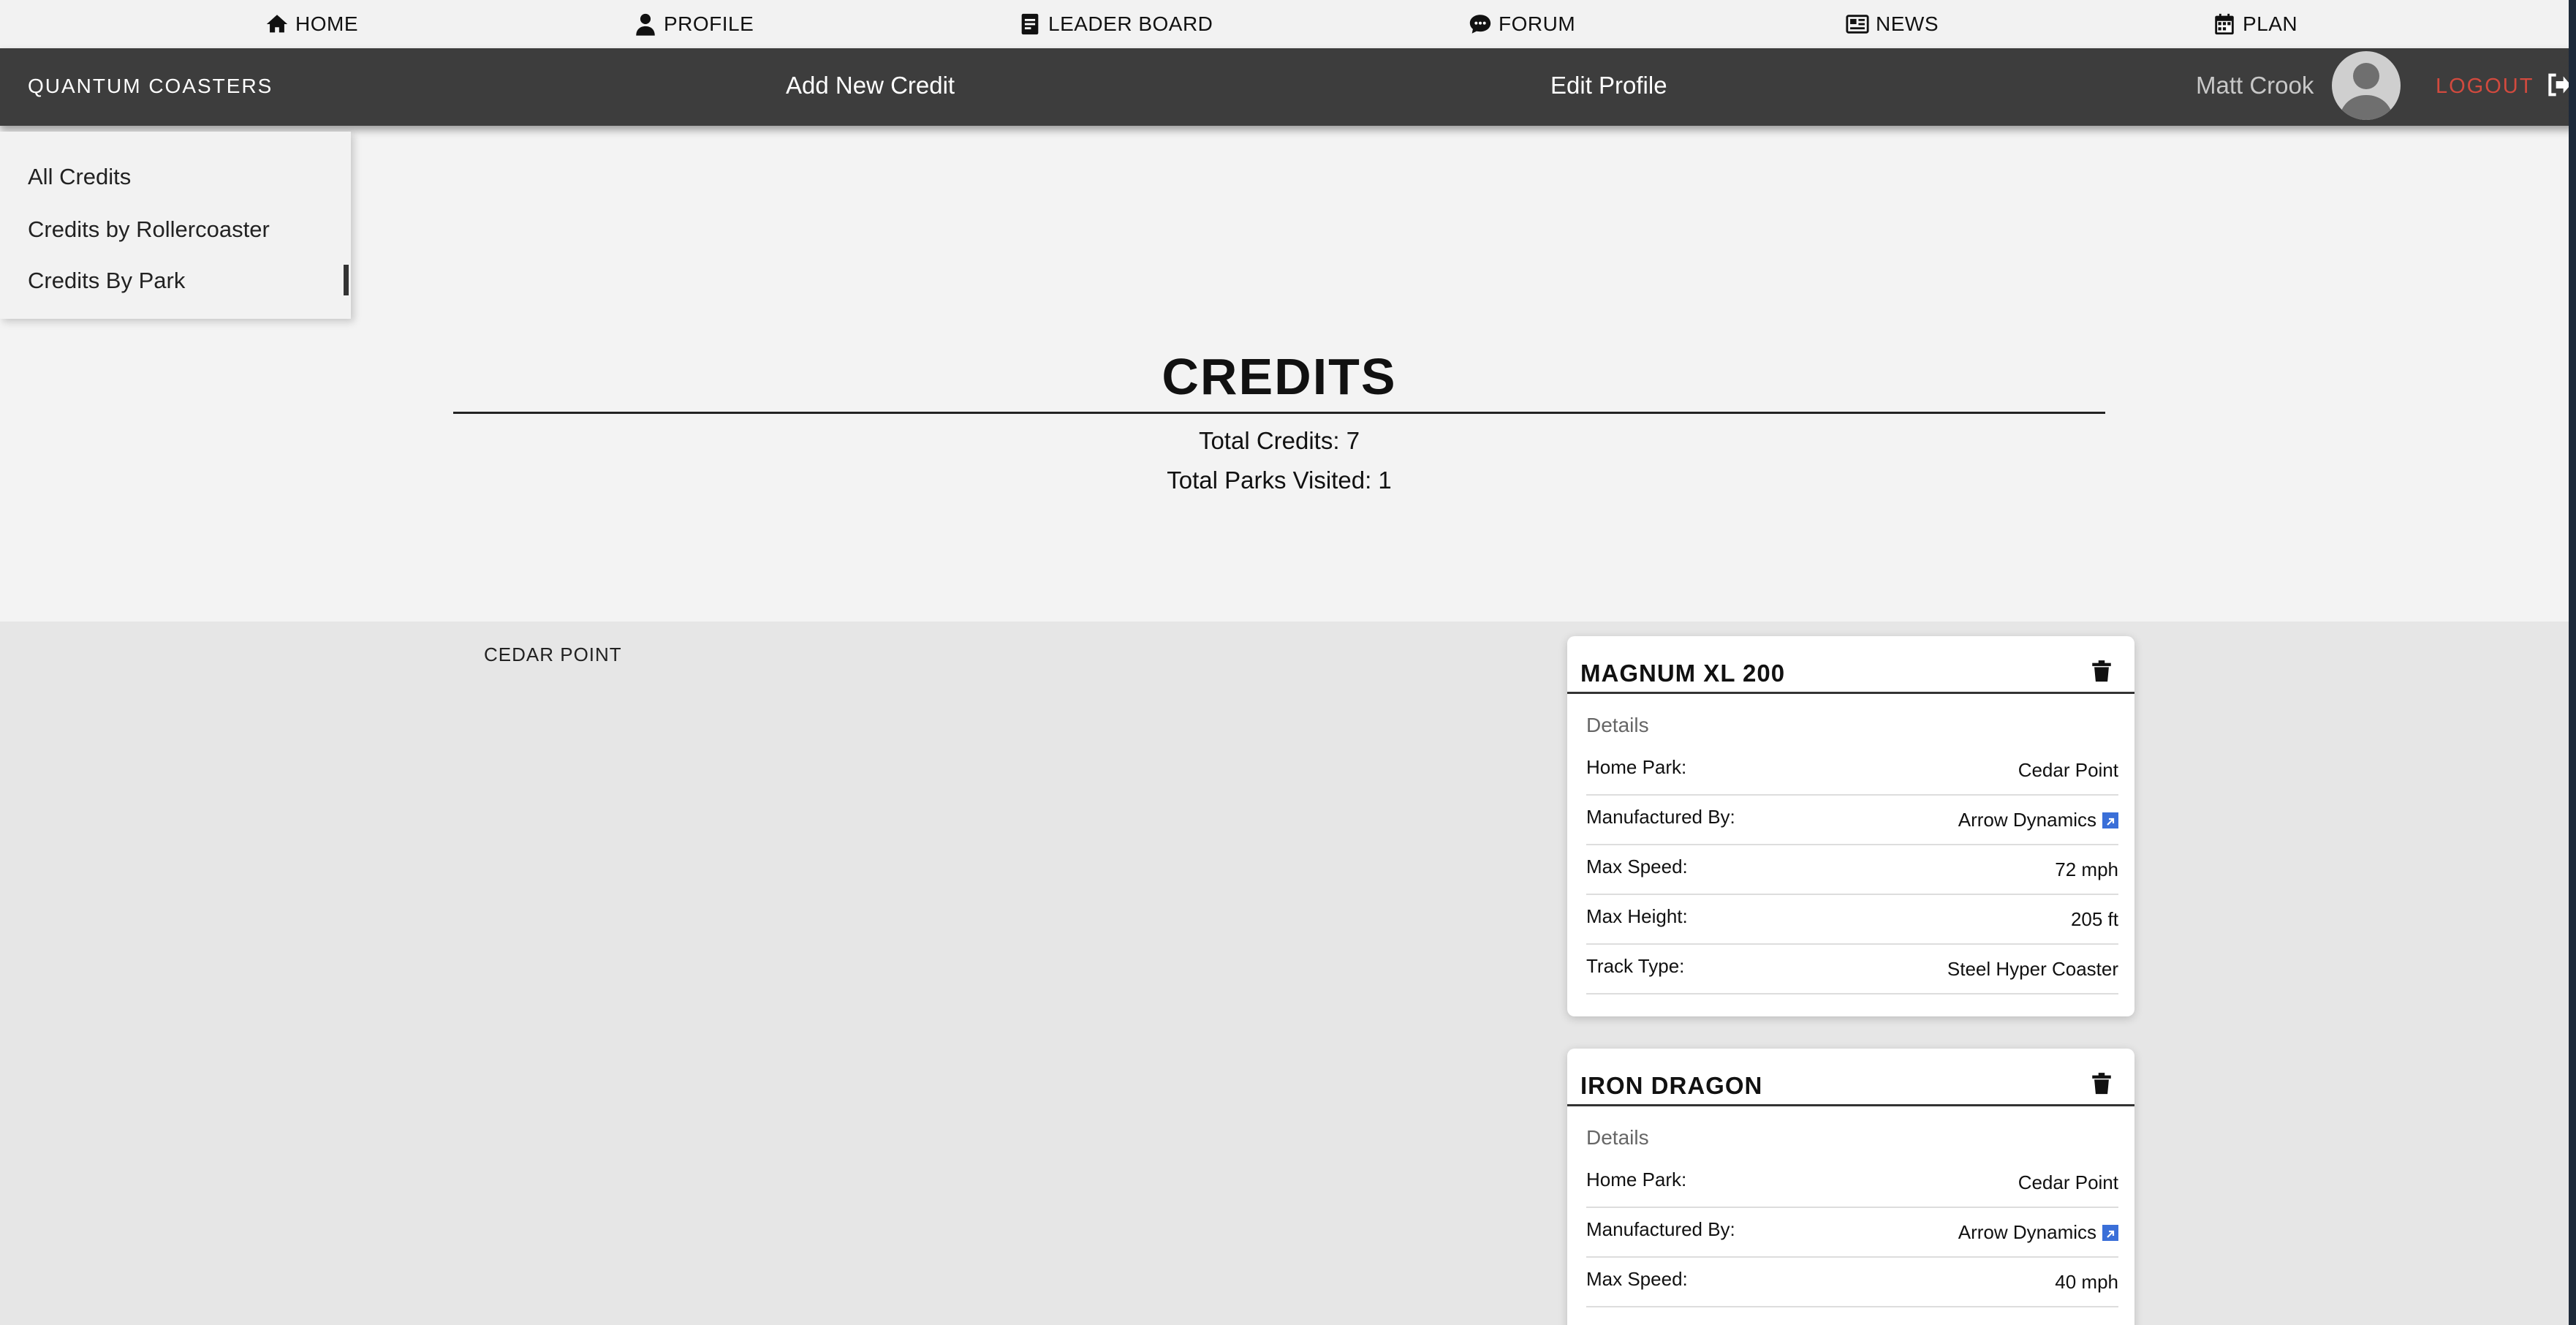  What do you see at coordinates (2485, 87) in the screenshot?
I see `logout-button: LOGOUT` at bounding box center [2485, 87].